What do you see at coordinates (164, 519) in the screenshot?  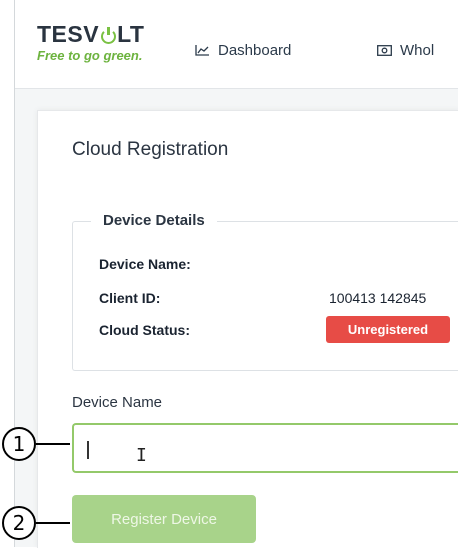 I see `register-device-button: Register Device` at bounding box center [164, 519].